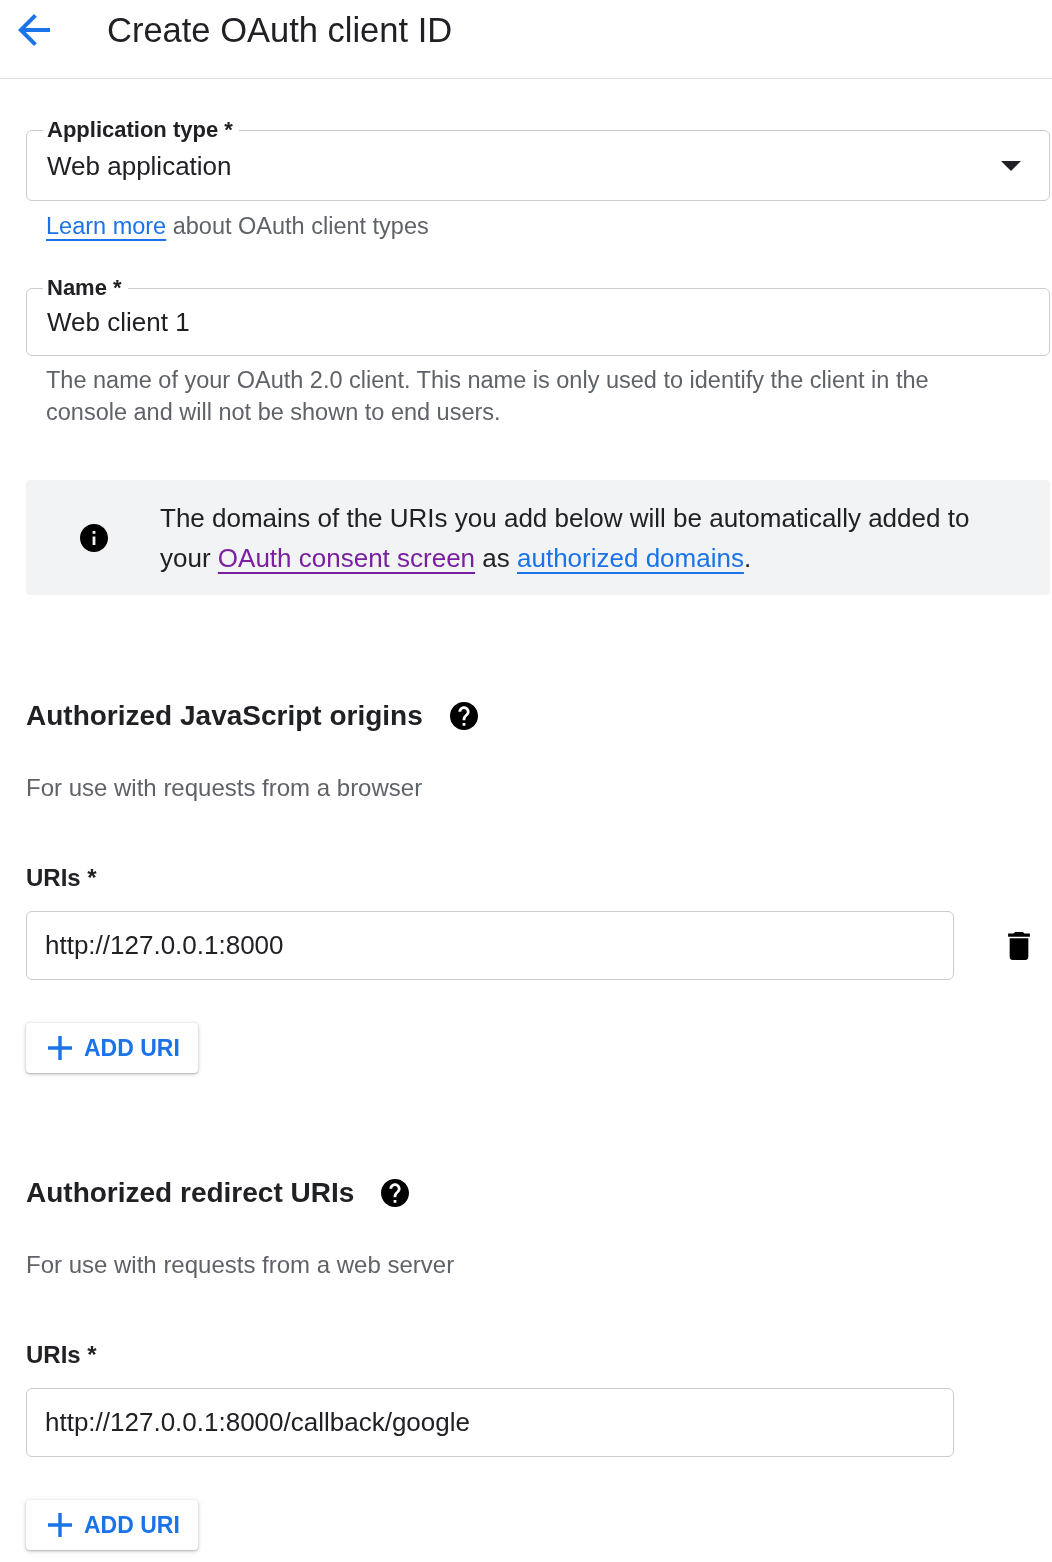 Image resolution: width=1052 pixels, height=1562 pixels. What do you see at coordinates (84, 288) in the screenshot?
I see `field-label: Name *` at bounding box center [84, 288].